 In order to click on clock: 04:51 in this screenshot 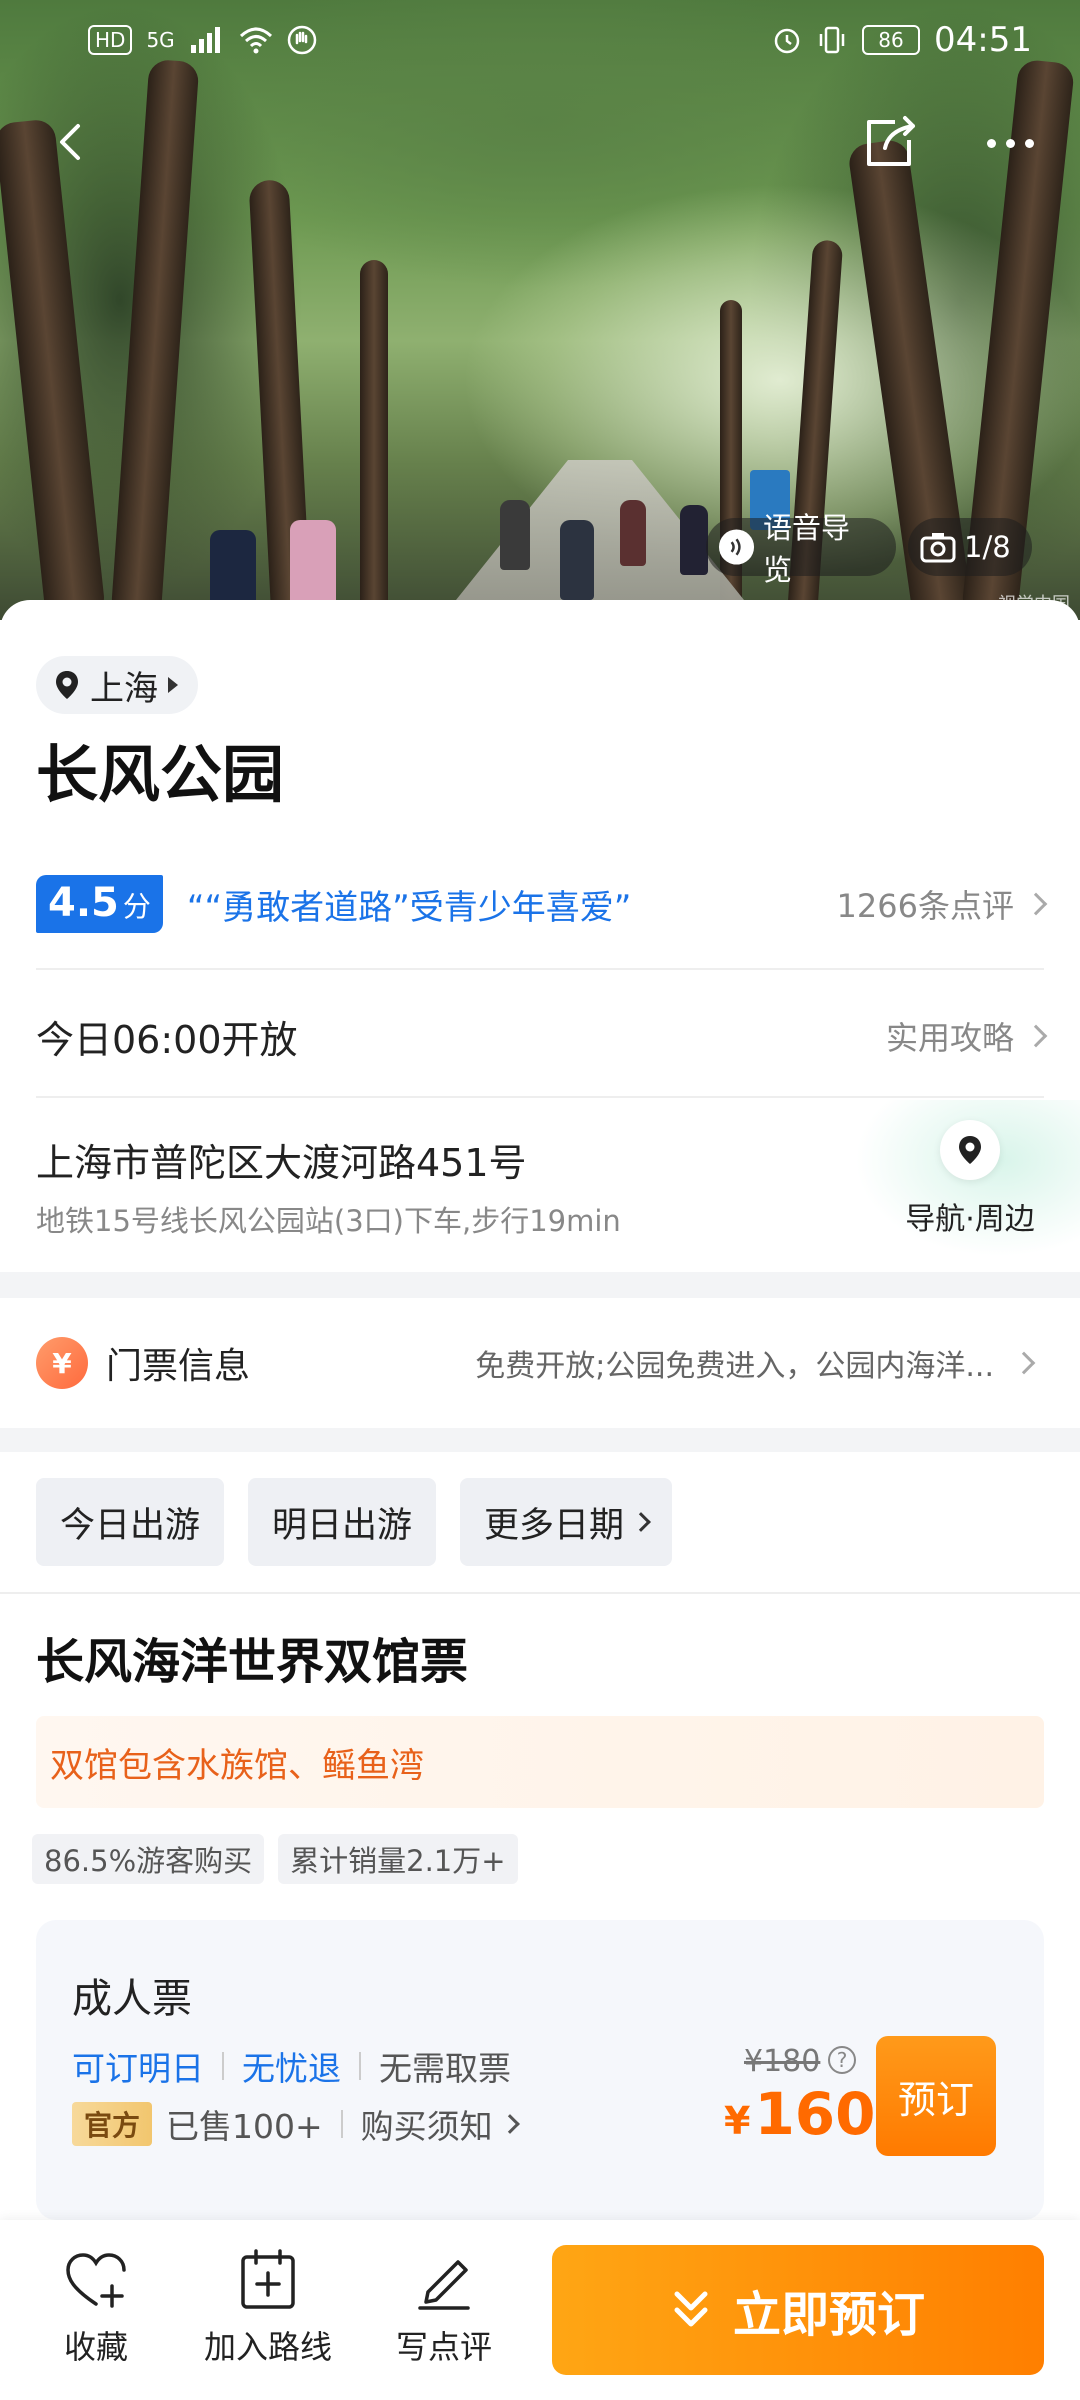, I will do `click(983, 40)`.